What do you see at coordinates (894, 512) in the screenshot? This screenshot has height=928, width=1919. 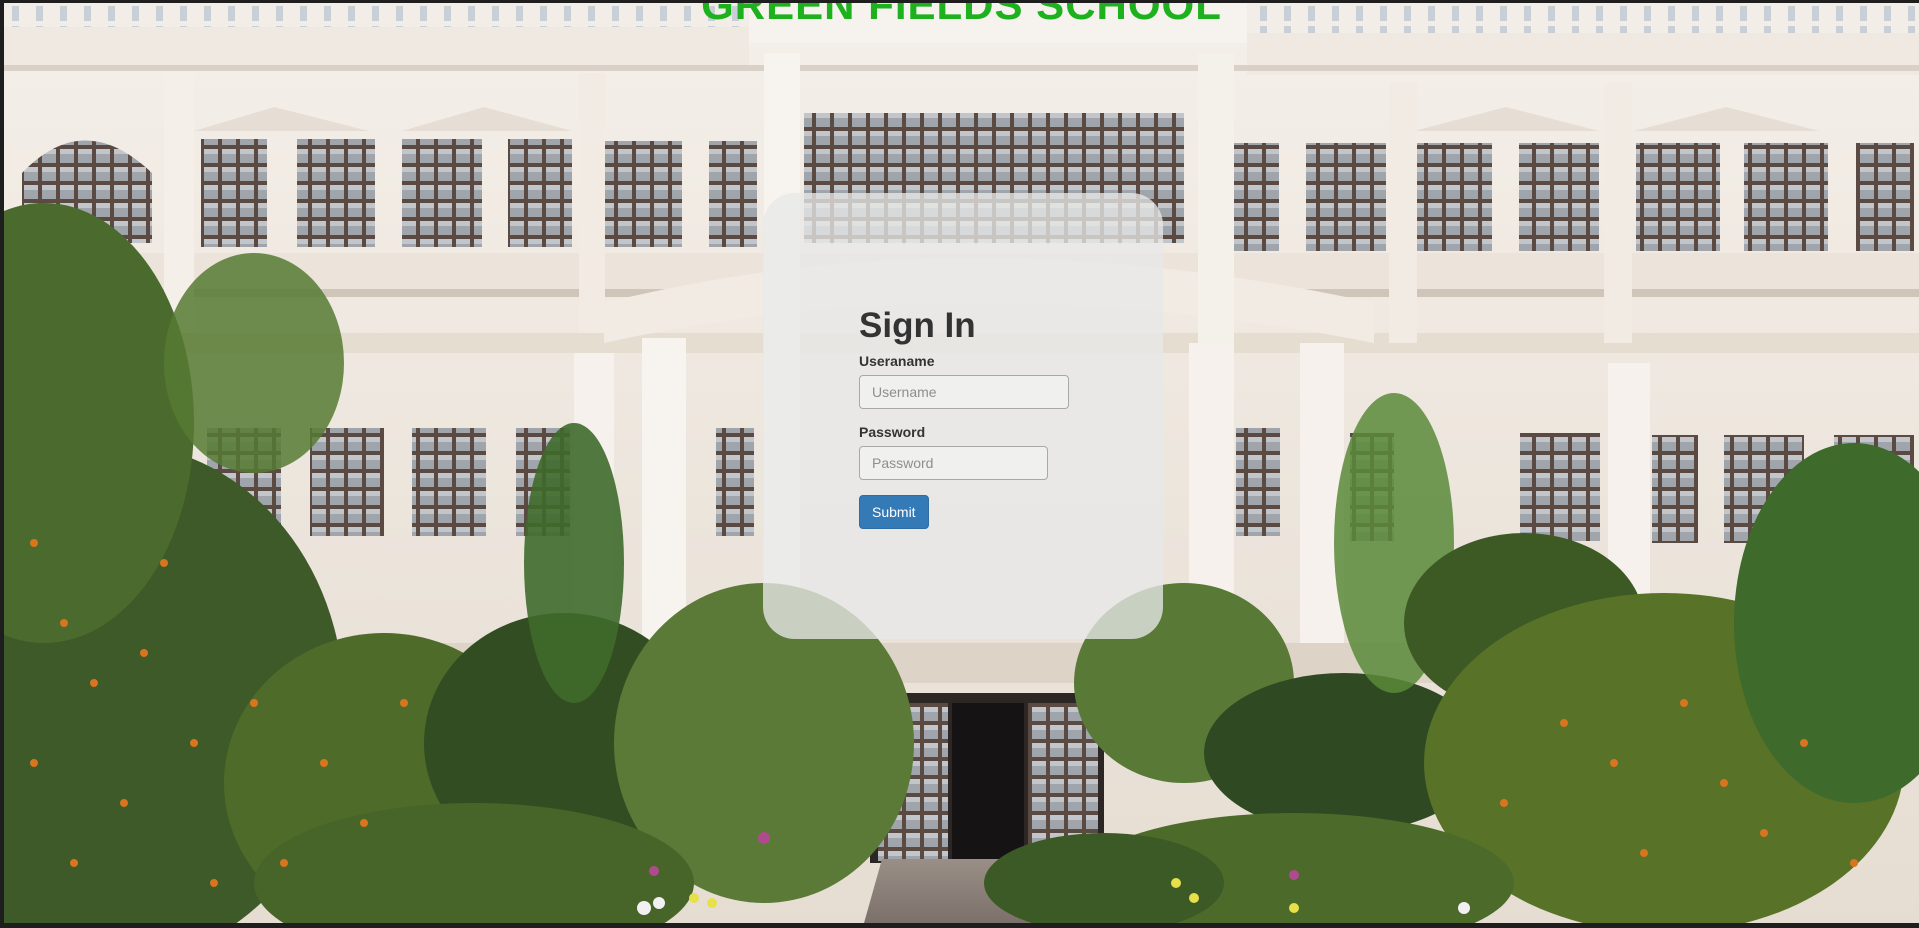 I see `submit-button: Submit` at bounding box center [894, 512].